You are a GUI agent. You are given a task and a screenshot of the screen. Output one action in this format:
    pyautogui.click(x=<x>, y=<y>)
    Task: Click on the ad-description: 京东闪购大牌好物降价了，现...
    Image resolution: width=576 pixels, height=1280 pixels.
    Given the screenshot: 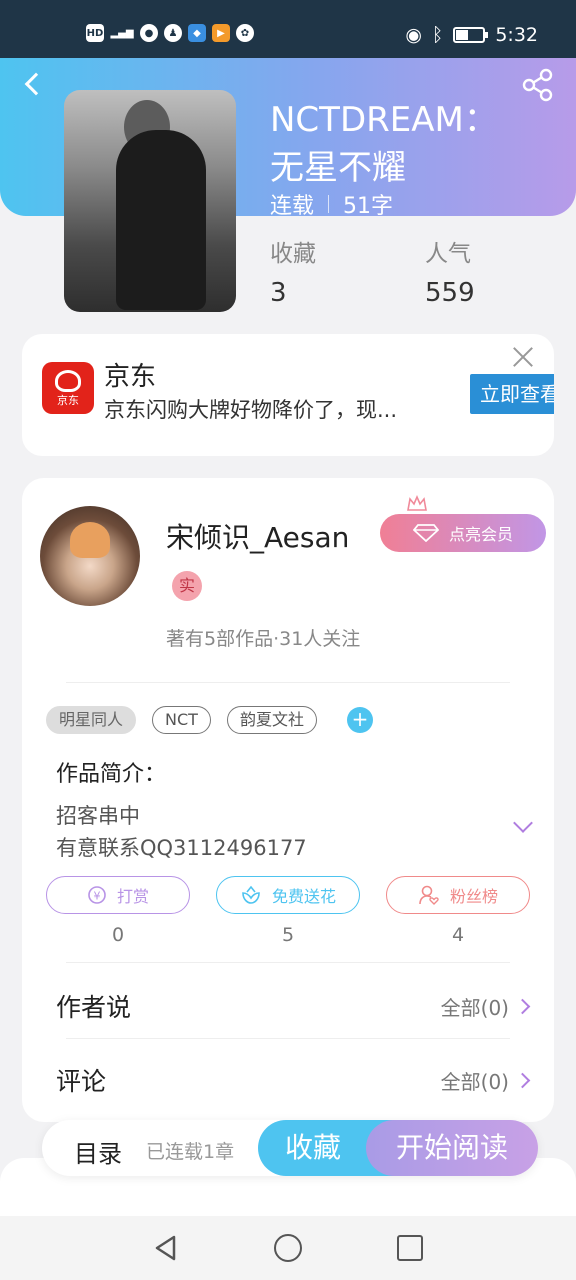 What is the action you would take?
    pyautogui.click(x=251, y=410)
    